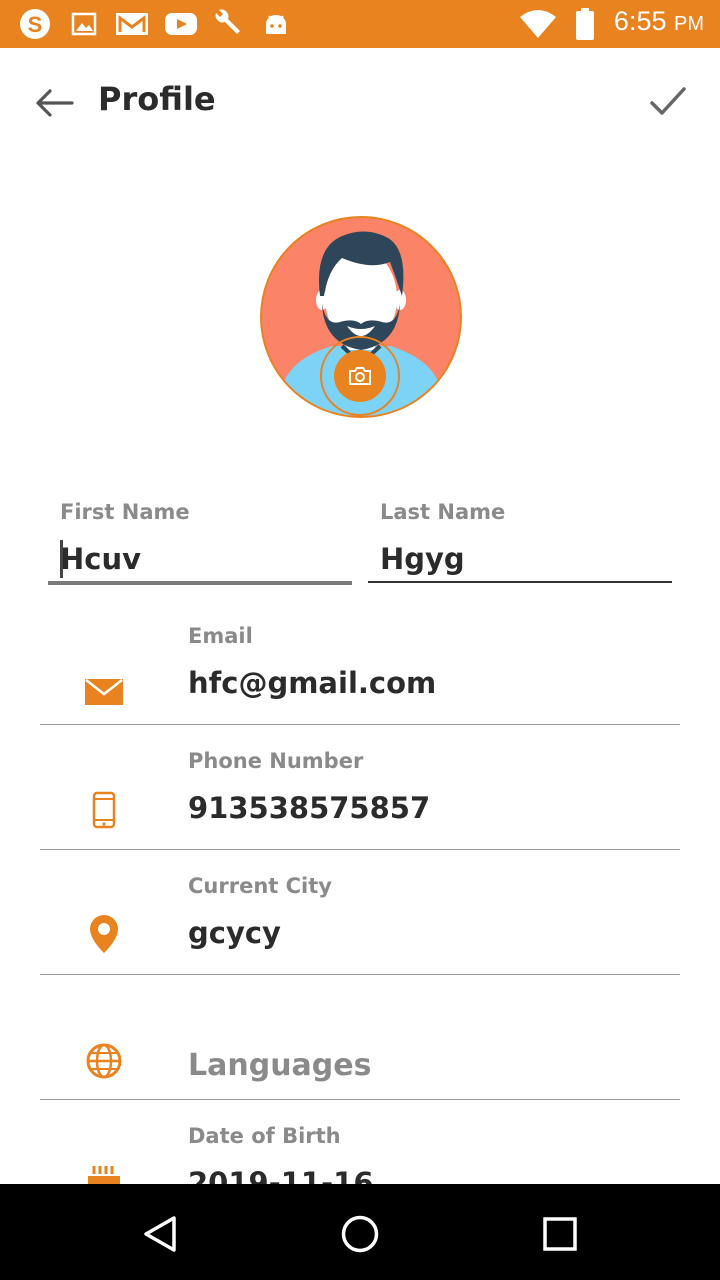  Describe the element at coordinates (104, 810) in the screenshot. I see `phone-icon` at that location.